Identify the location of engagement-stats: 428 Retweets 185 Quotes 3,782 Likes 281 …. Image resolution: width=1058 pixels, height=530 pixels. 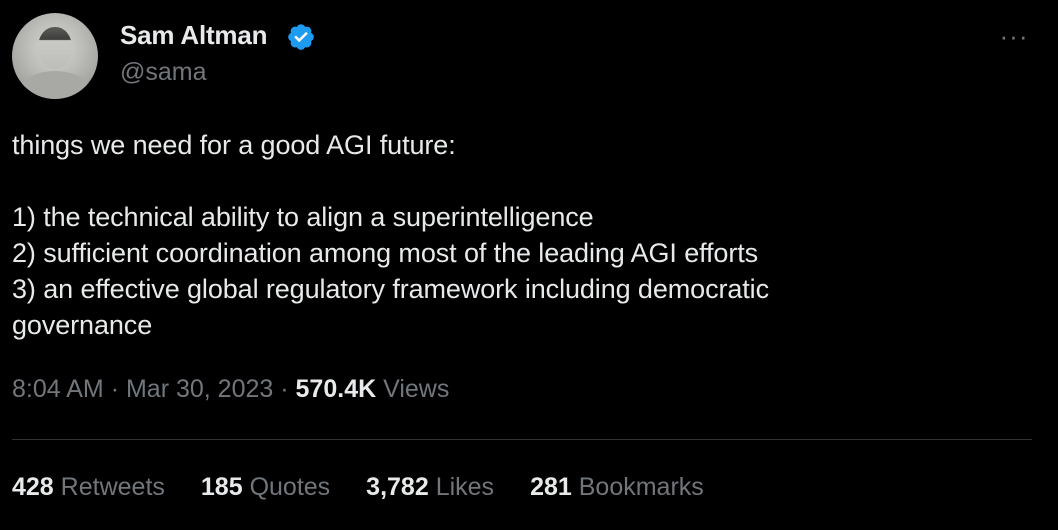
(376, 487).